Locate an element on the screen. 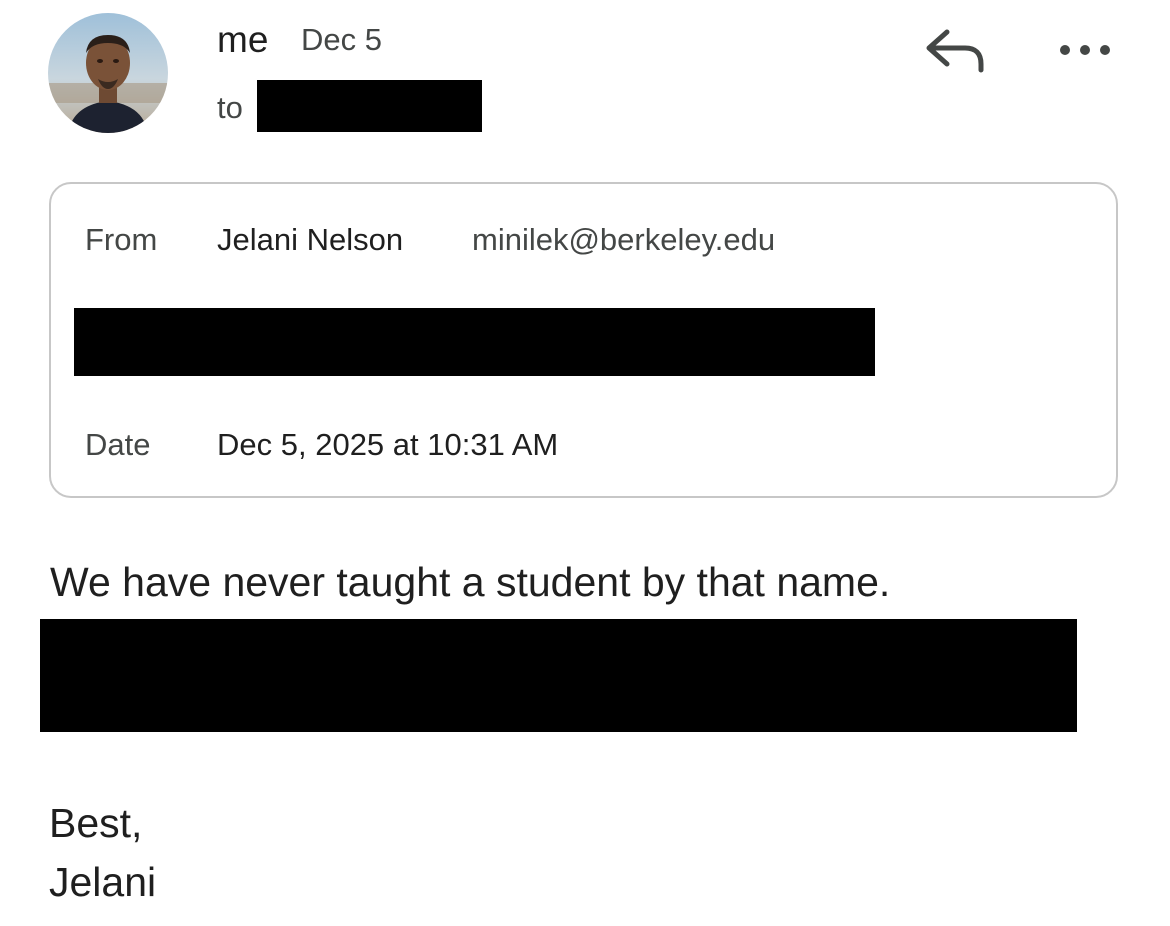  reply-icon is located at coordinates (955, 51).